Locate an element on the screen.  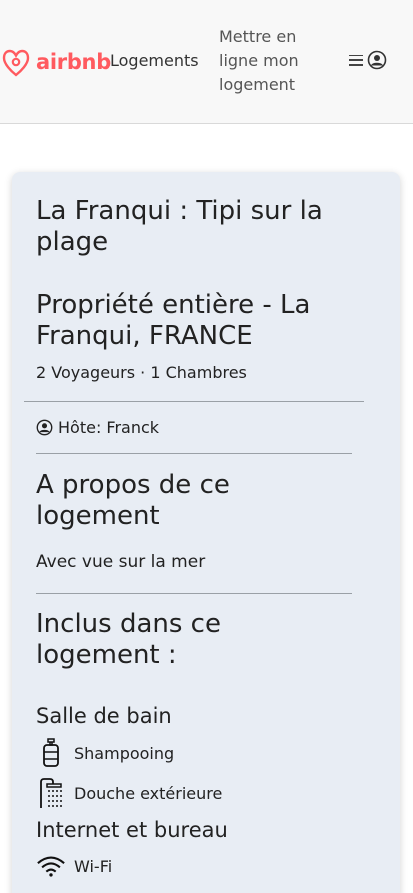
about-heading: A propos de ce logement is located at coordinates (133, 500).